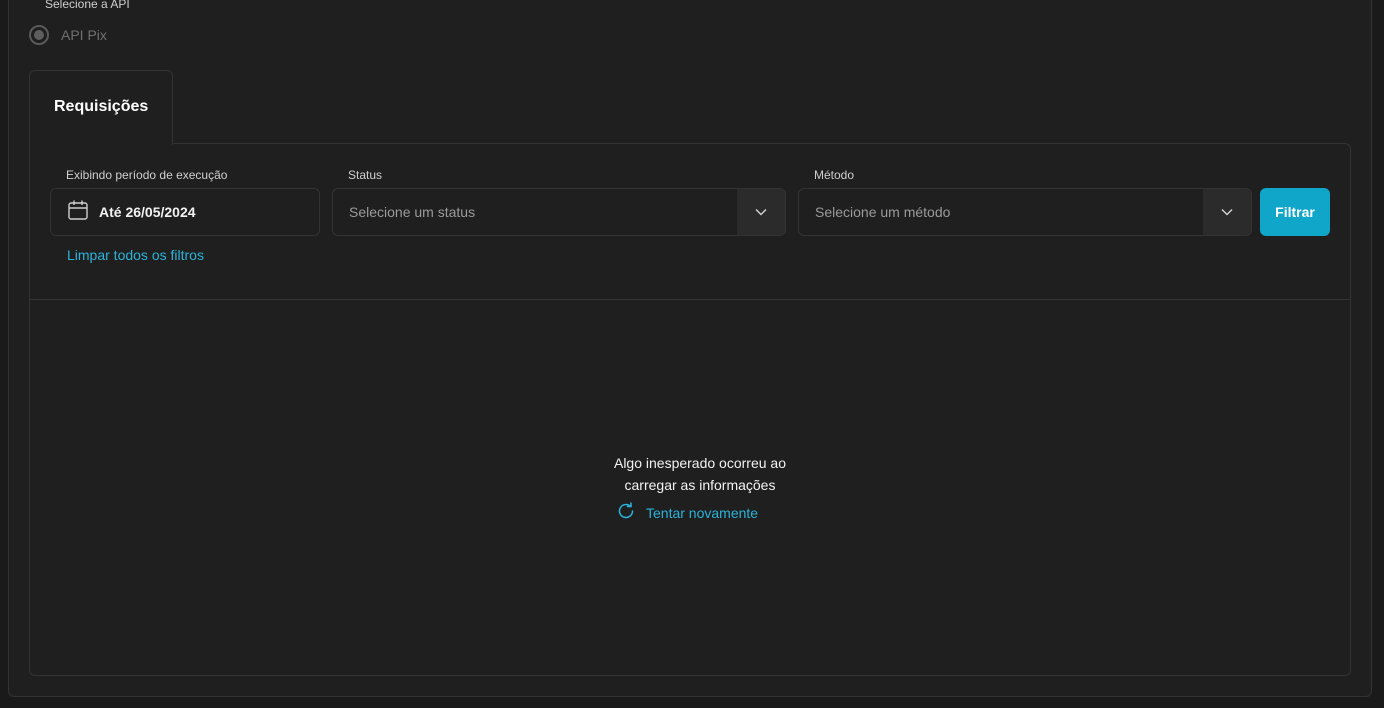 This screenshot has width=1384, height=708. Describe the element at coordinates (559, 212) in the screenshot. I see `status-select: Selecione um status` at that location.